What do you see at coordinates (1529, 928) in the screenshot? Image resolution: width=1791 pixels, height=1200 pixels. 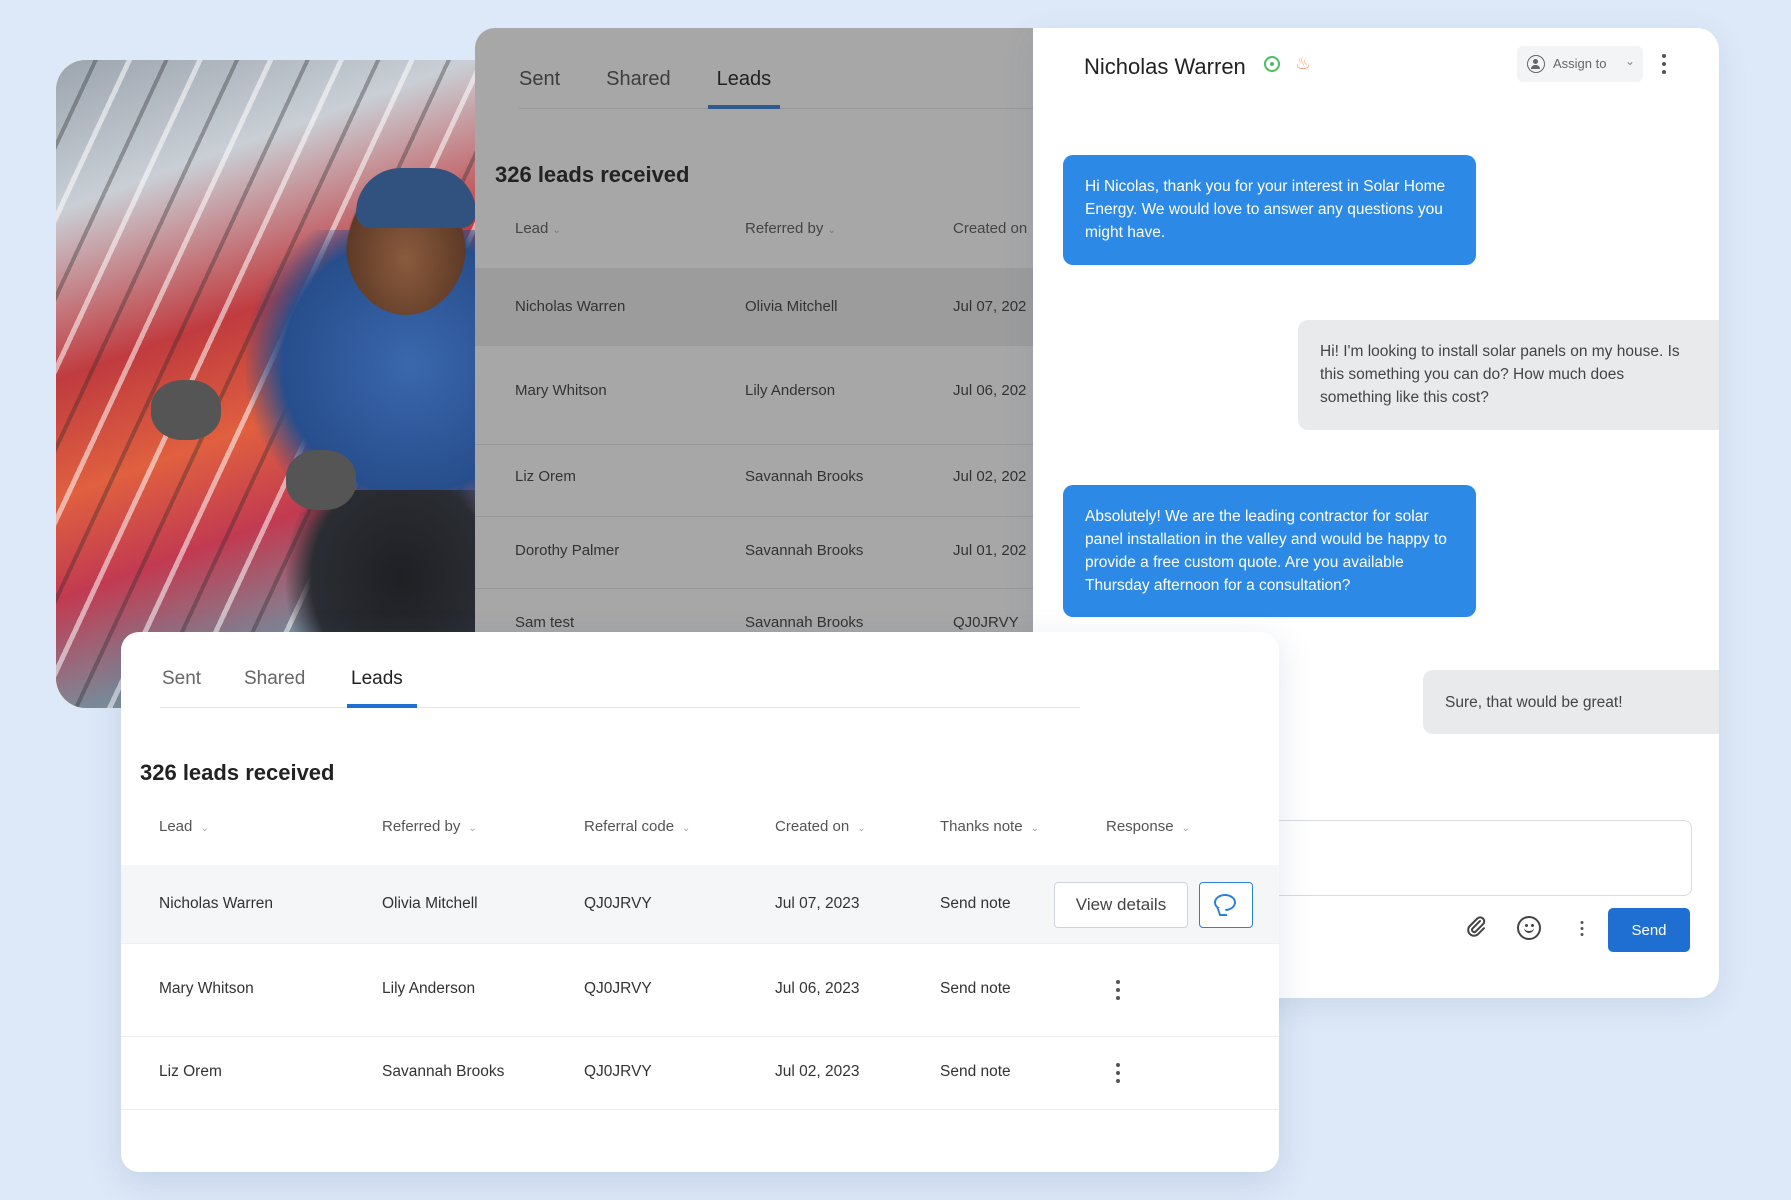 I see `smiley-icon` at bounding box center [1529, 928].